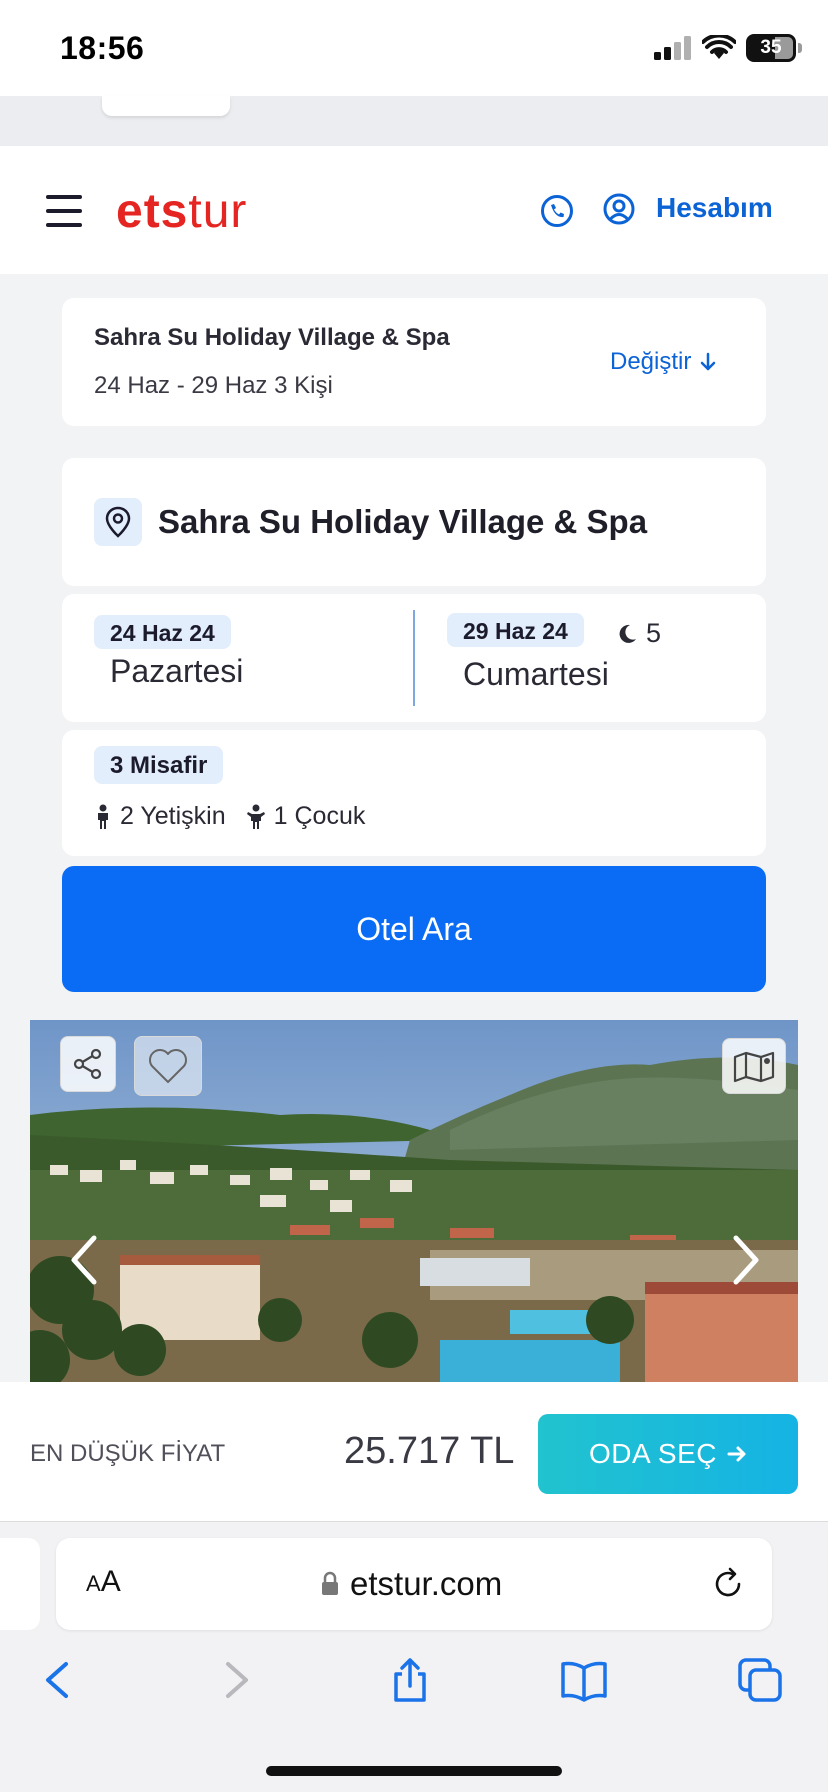 This screenshot has width=828, height=1792. I want to click on checkin-day: Pazartesi, so click(177, 671).